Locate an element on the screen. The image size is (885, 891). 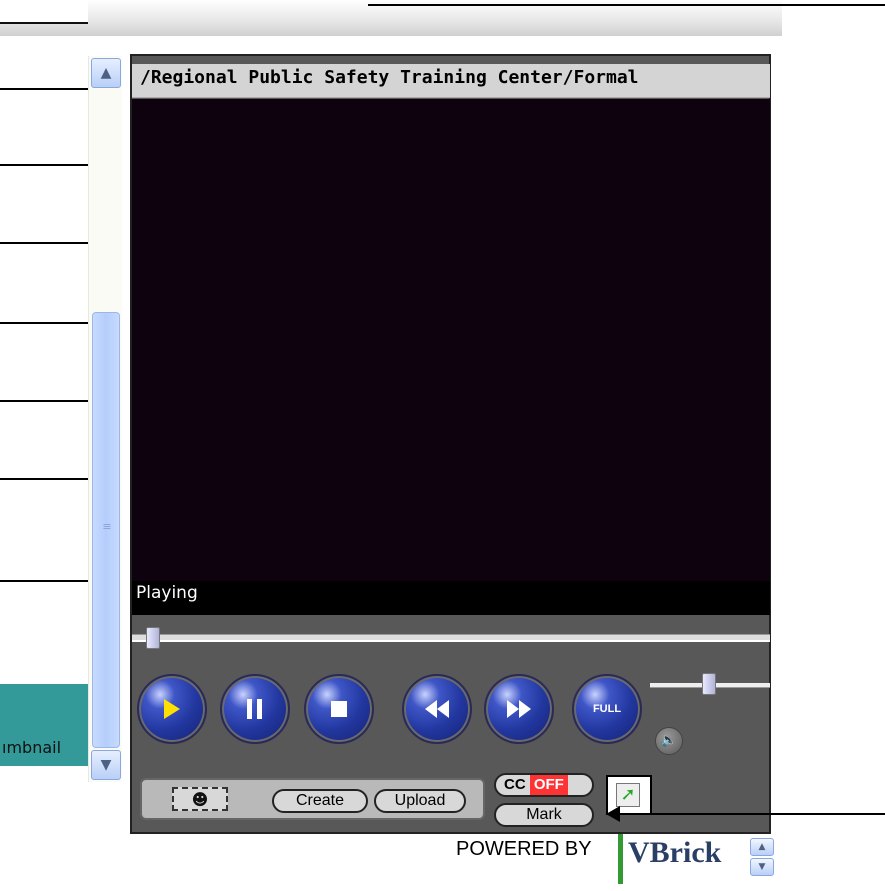
seek-handle is located at coordinates (153, 638).